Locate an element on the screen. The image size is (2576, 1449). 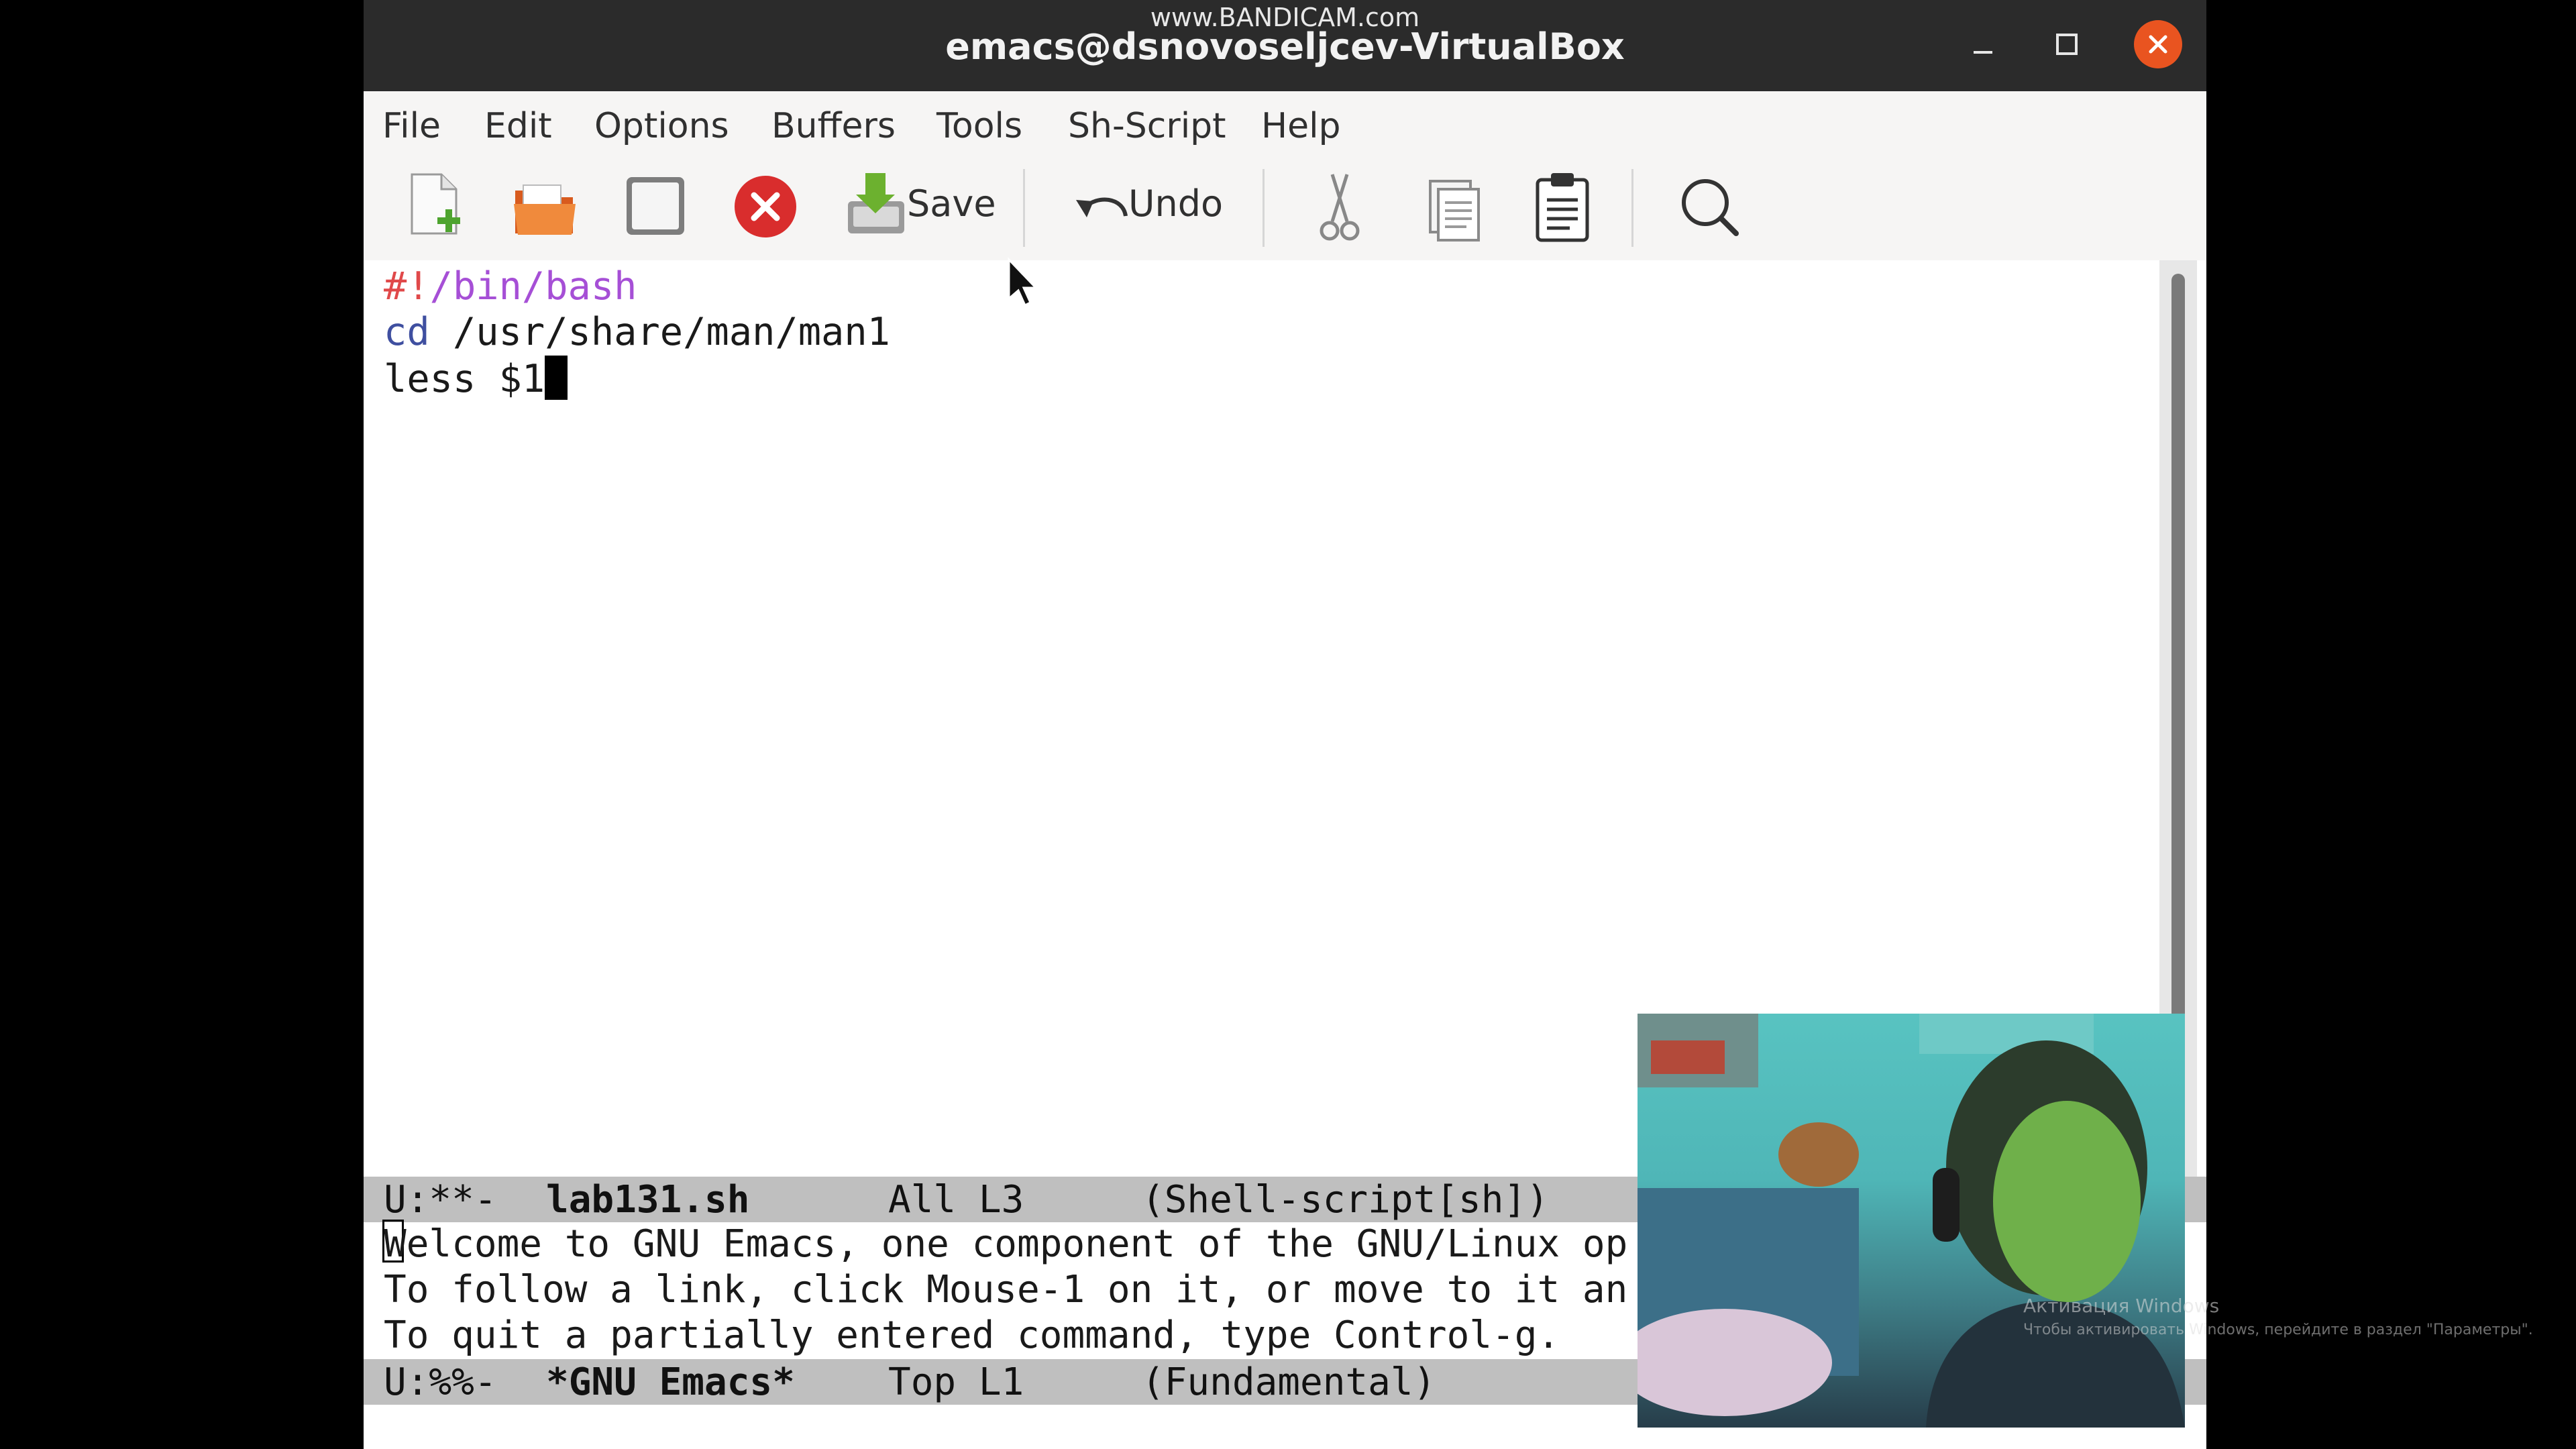
text-cursor is located at coordinates (556, 378).